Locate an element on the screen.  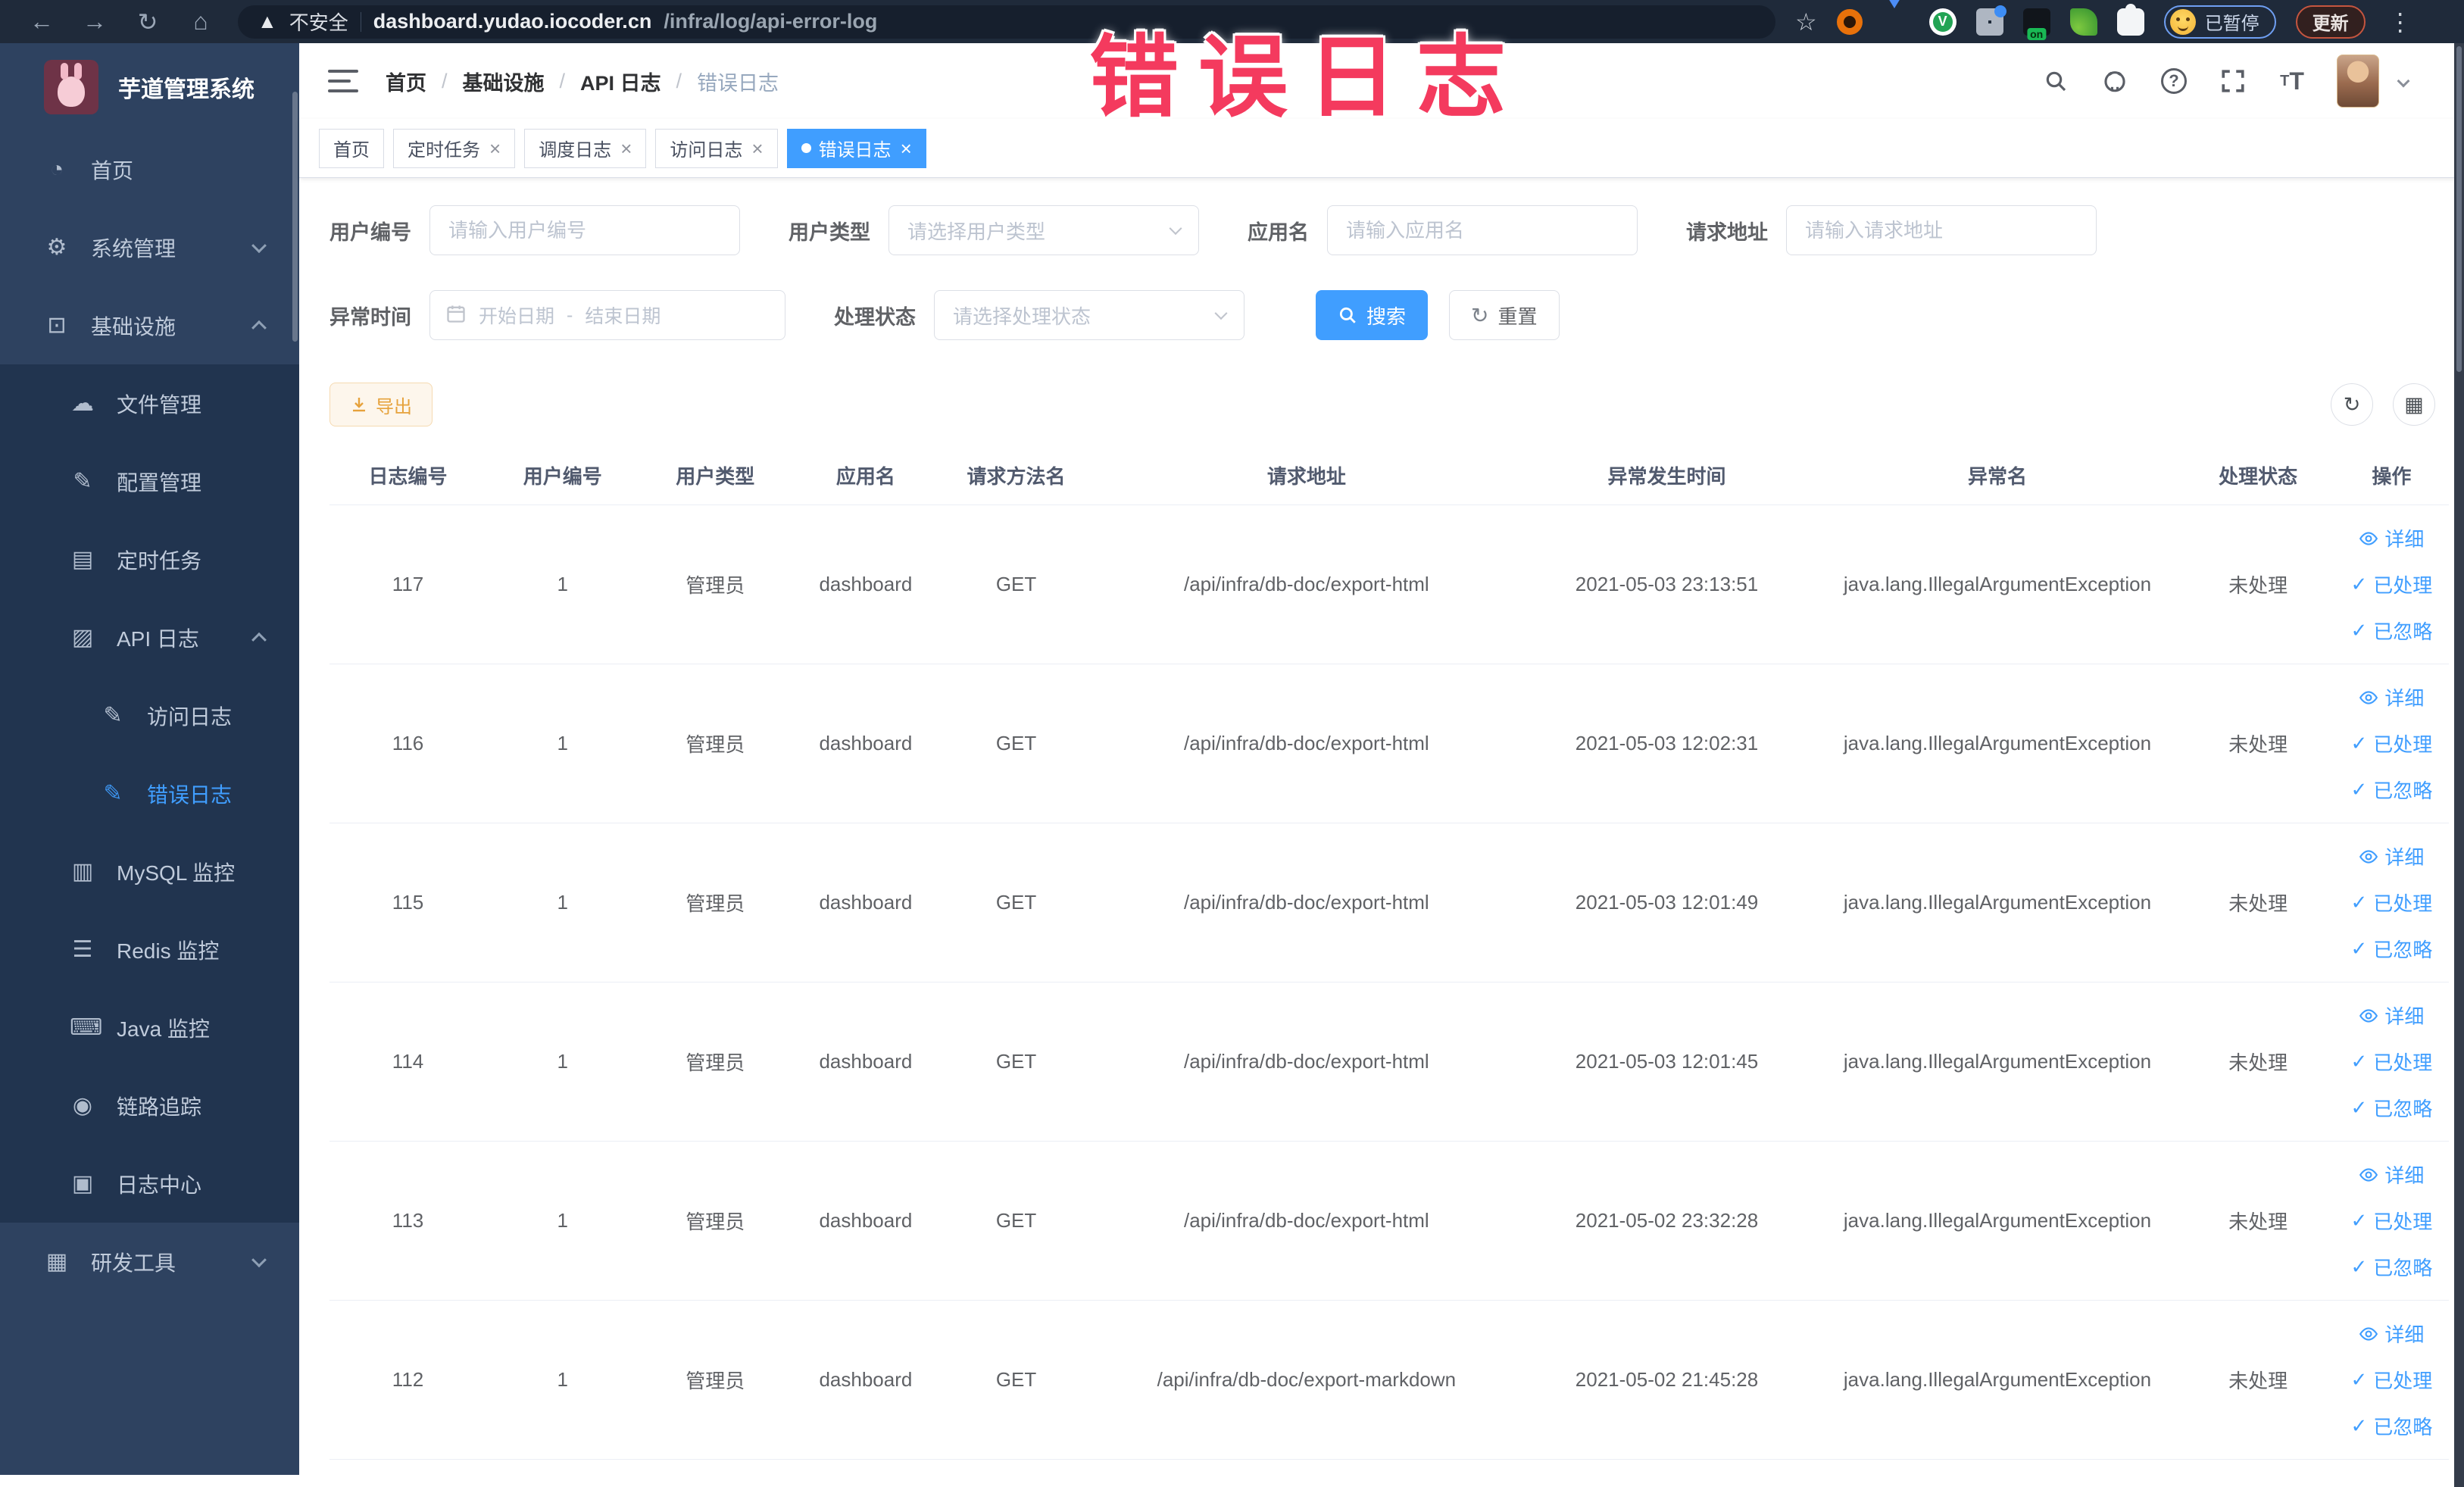
extension-green-v-icon: V is located at coordinates (1942, 22).